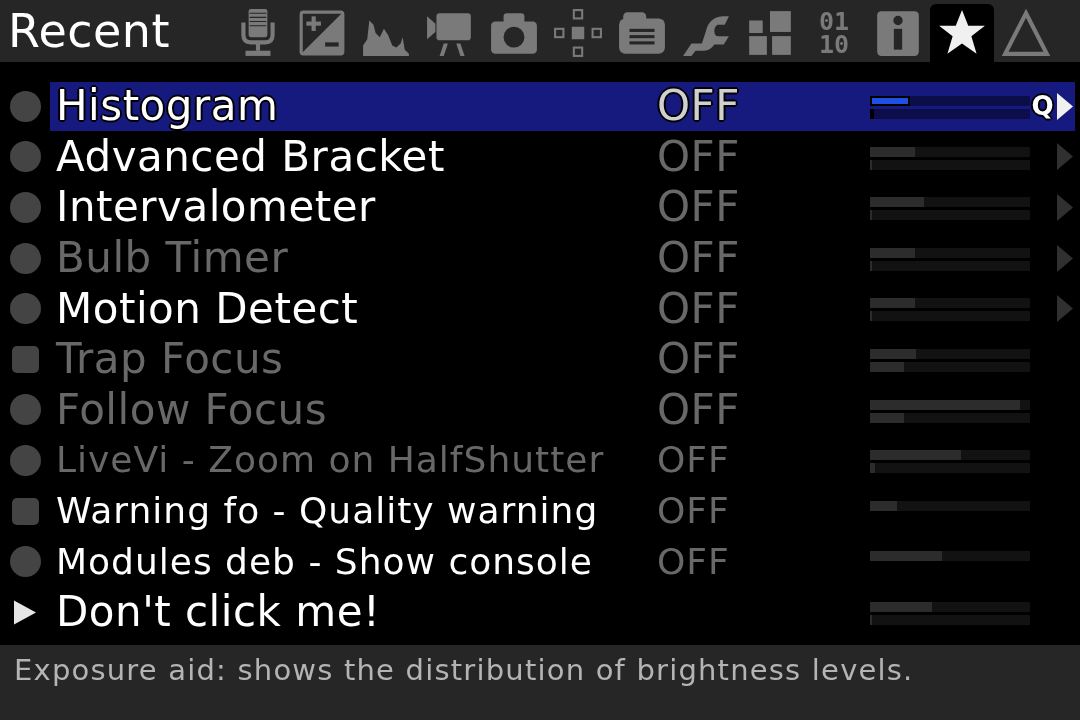  I want to click on menu-item: Intervalometer OFF, so click(562, 207).